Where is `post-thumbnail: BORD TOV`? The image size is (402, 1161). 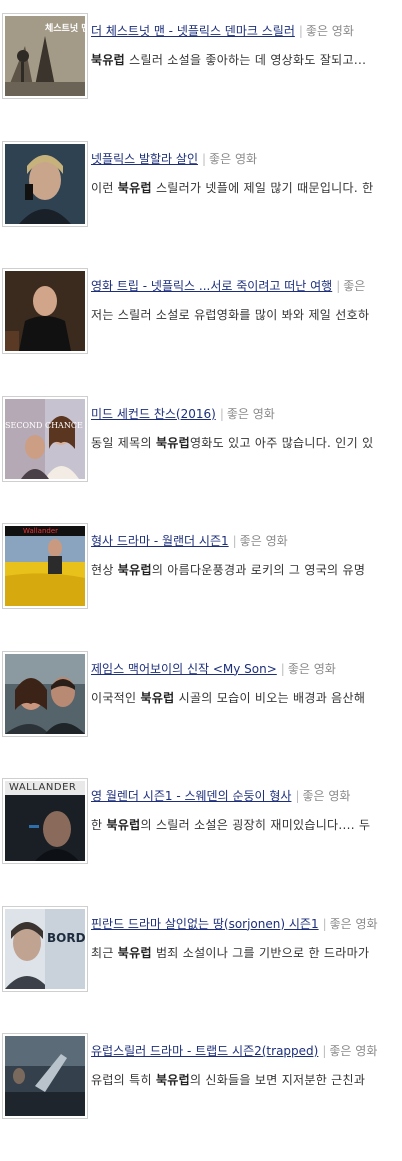 post-thumbnail: BORD TOV is located at coordinates (45, 948).